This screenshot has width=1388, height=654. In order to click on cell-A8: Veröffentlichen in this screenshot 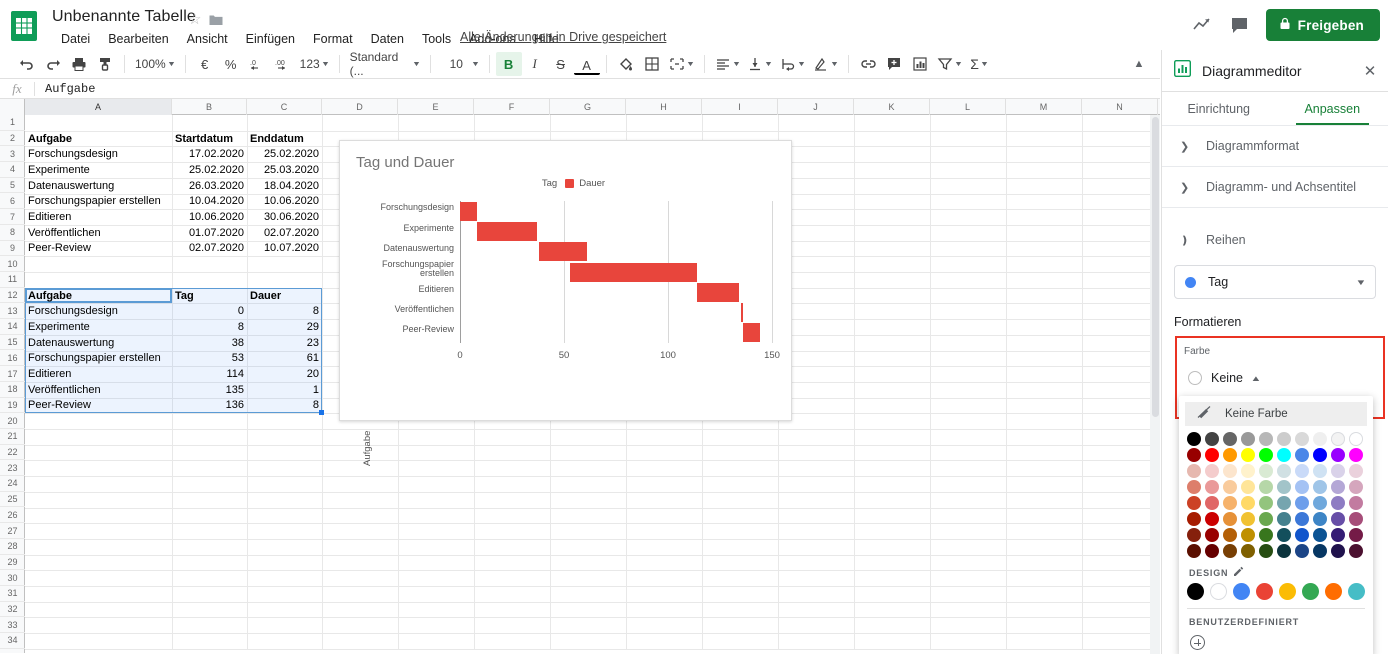, I will do `click(98, 233)`.